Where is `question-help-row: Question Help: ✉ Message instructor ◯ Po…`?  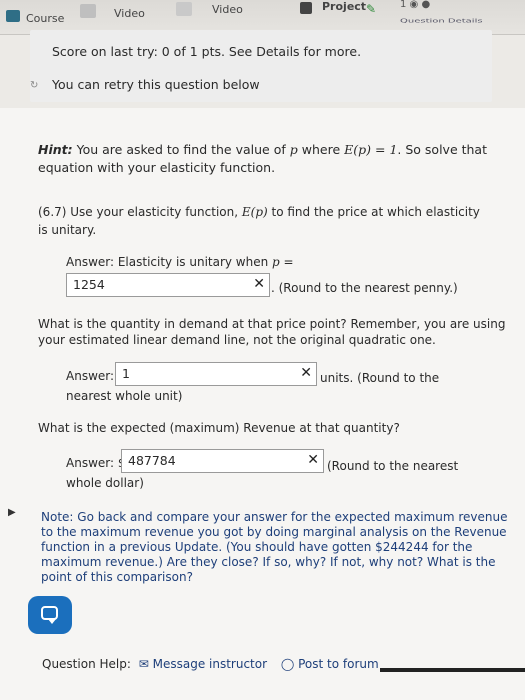
question-help-row: Question Help: ✉ Message instructor ◯ Po… is located at coordinates (210, 664).